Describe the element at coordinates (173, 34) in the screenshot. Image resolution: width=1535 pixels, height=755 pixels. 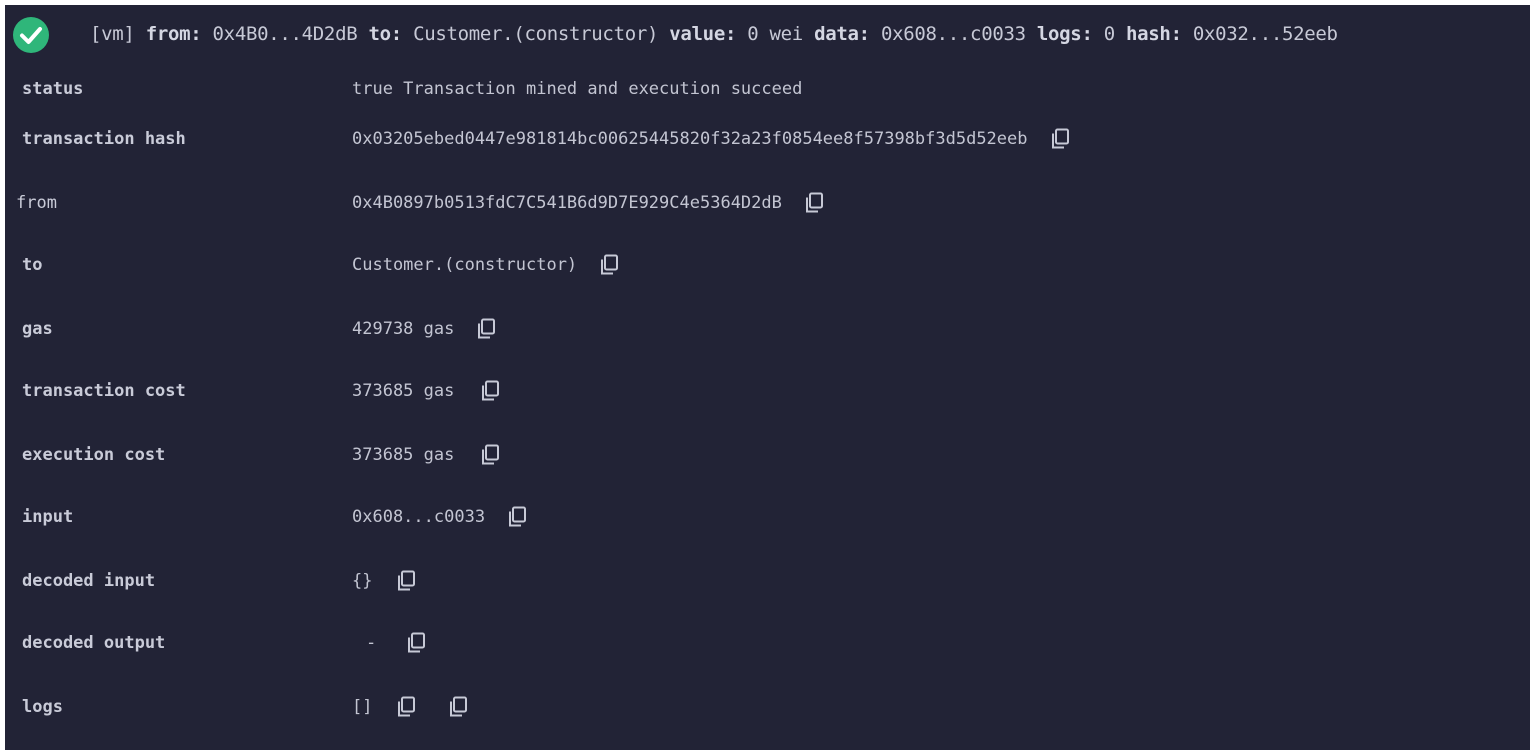
I see `from-label: from:` at that location.